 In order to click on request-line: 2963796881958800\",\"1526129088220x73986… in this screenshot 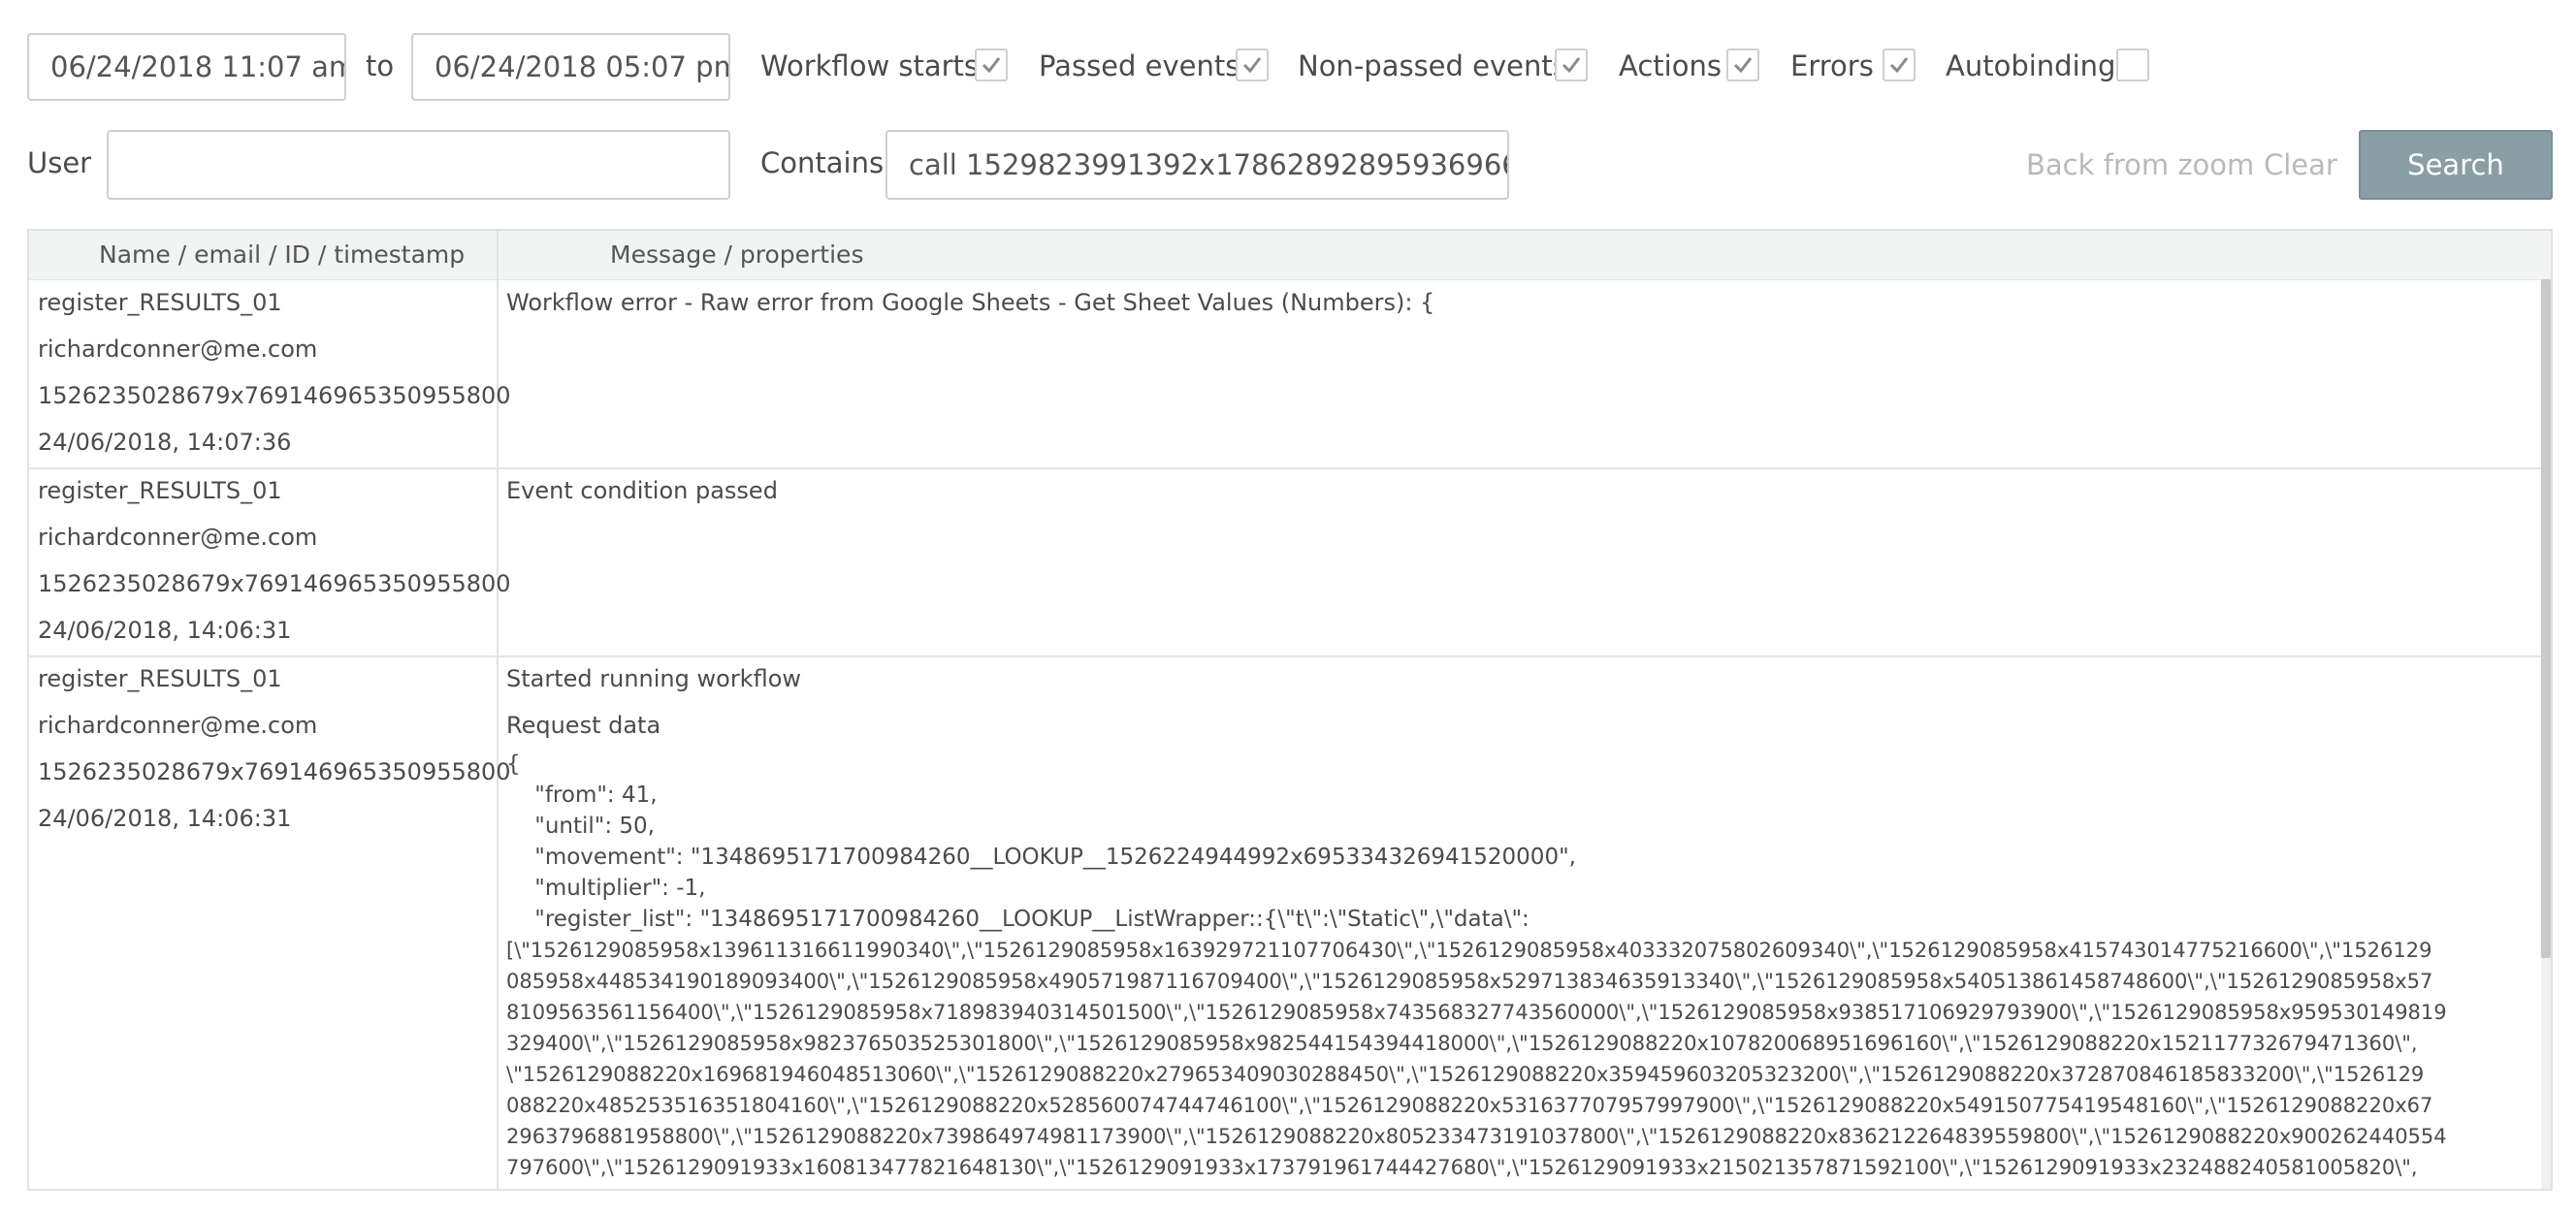, I will do `click(1476, 1136)`.